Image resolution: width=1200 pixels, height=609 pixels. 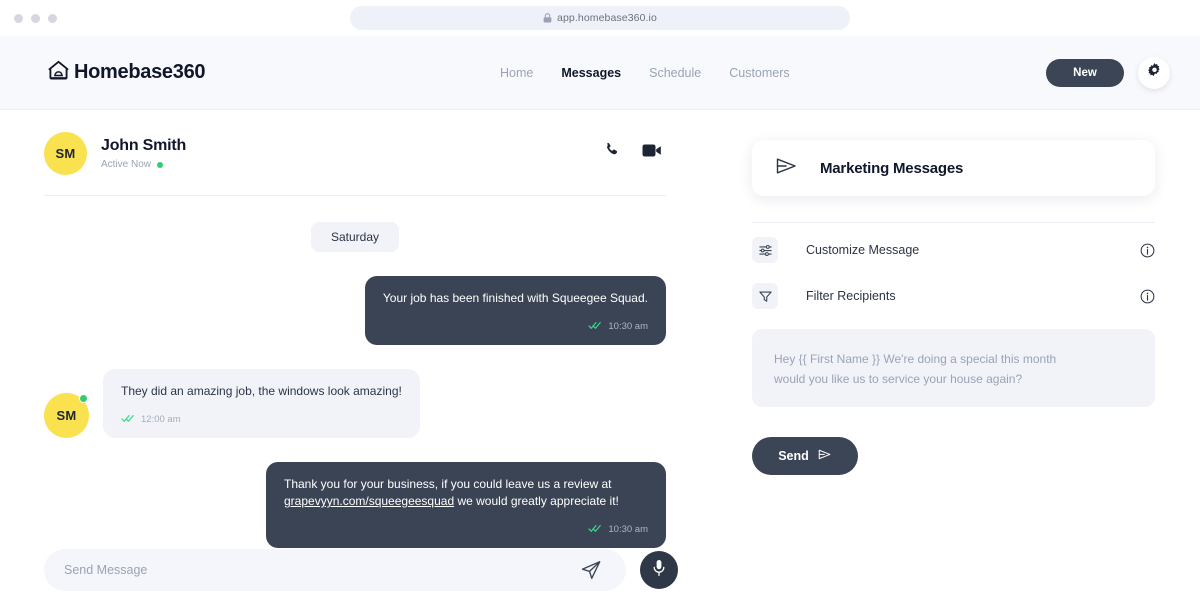 I want to click on date-separator: Saturday, so click(x=355, y=237).